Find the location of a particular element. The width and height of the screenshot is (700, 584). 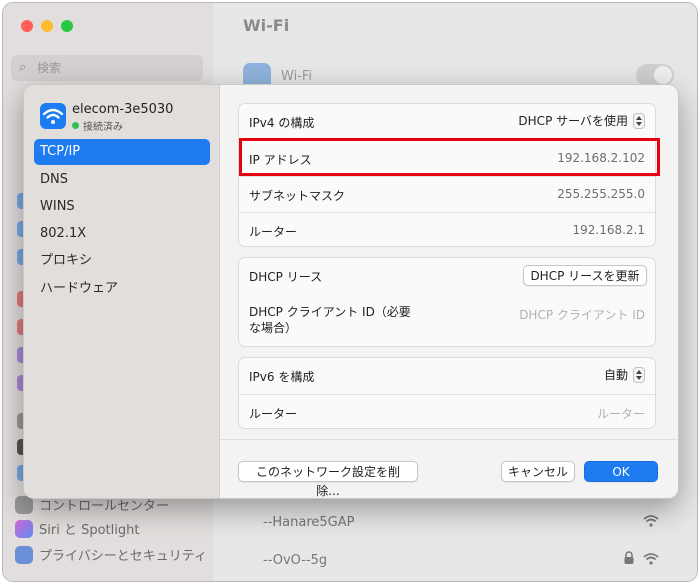

dialog-footer-divider is located at coordinates (449, 439).